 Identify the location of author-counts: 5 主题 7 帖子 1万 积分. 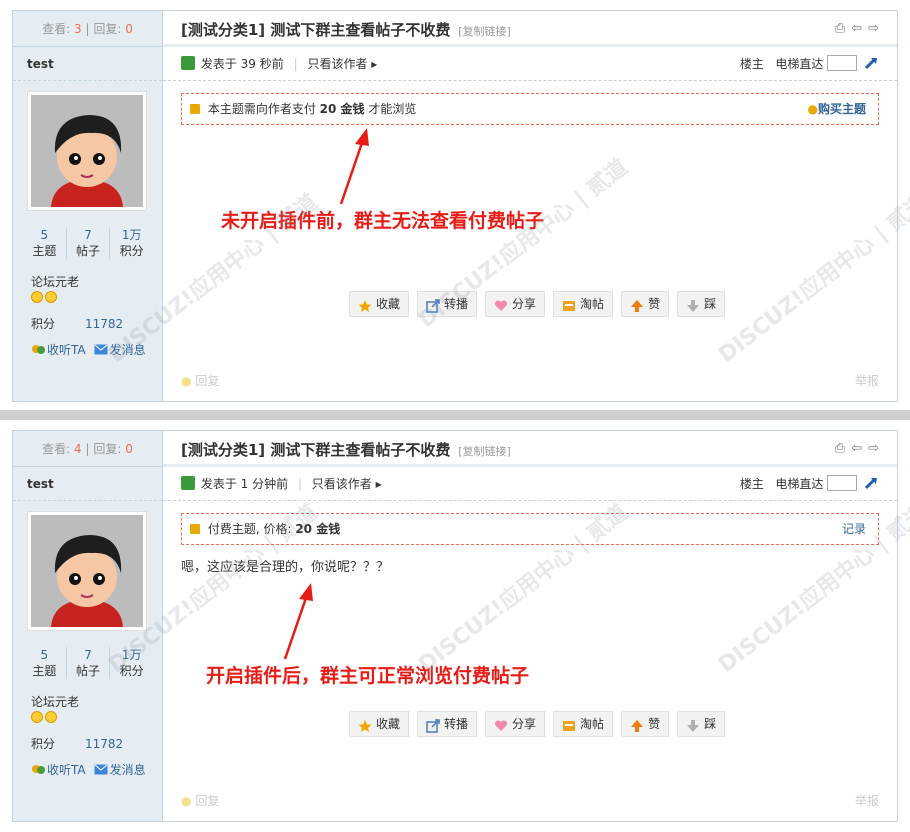
(88, 663).